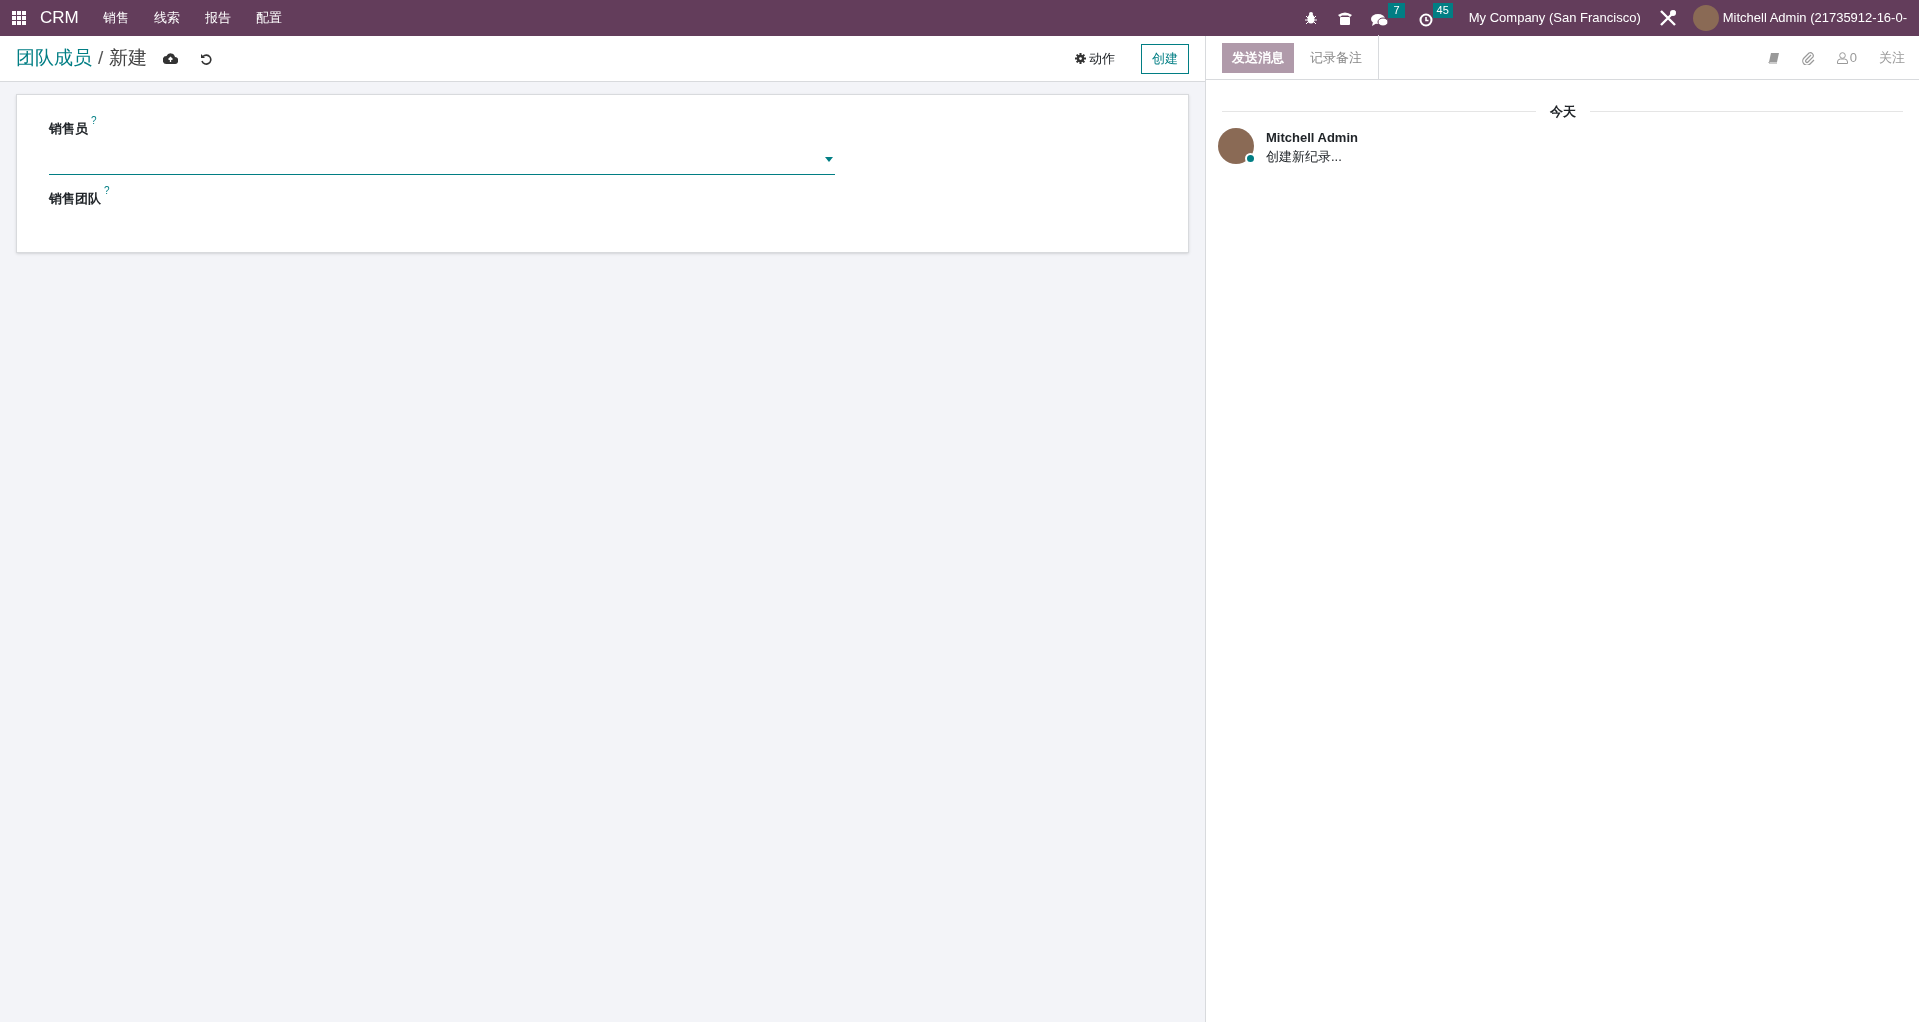 The width and height of the screenshot is (1919, 1022). What do you see at coordinates (206, 58) in the screenshot?
I see `undo-icon` at bounding box center [206, 58].